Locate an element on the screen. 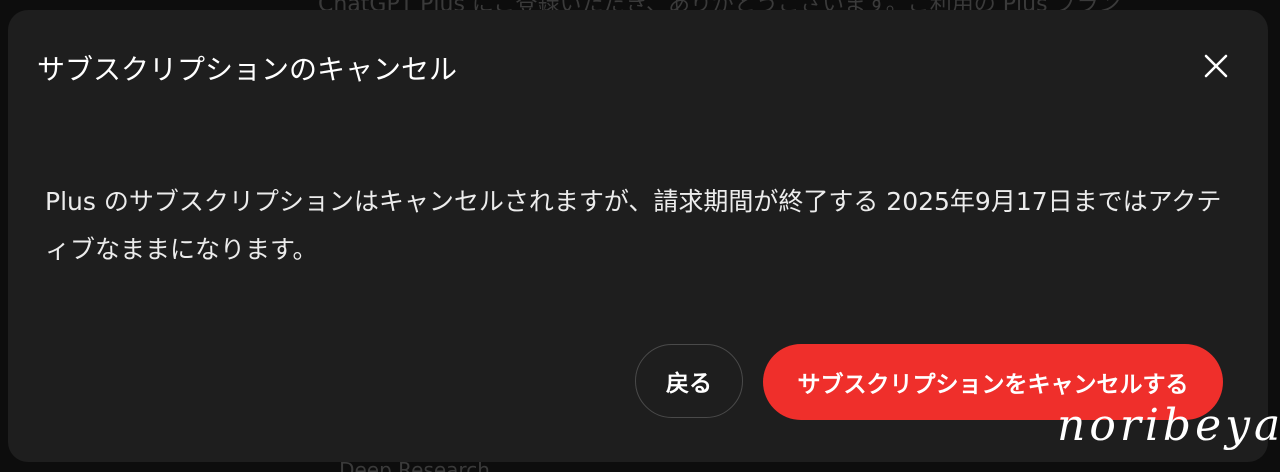 This screenshot has height=472, width=1280. close-button is located at coordinates (1216, 66).